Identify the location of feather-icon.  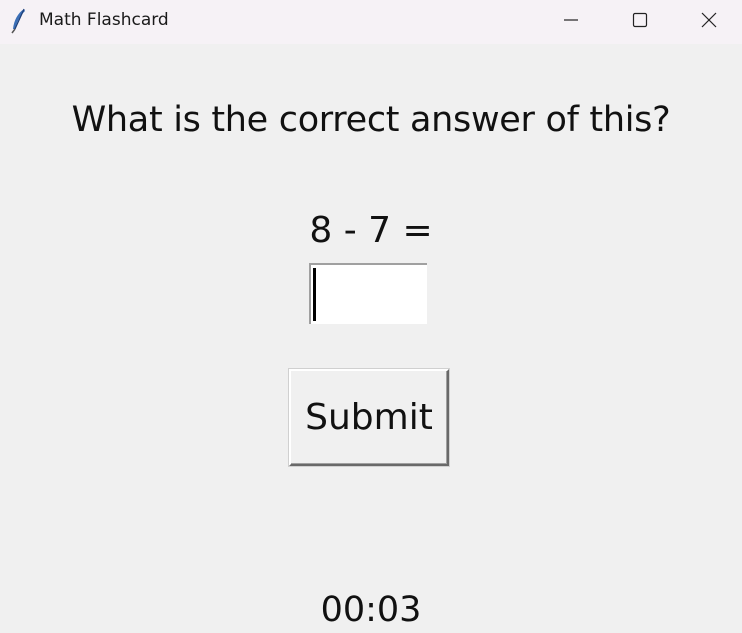
(19, 21).